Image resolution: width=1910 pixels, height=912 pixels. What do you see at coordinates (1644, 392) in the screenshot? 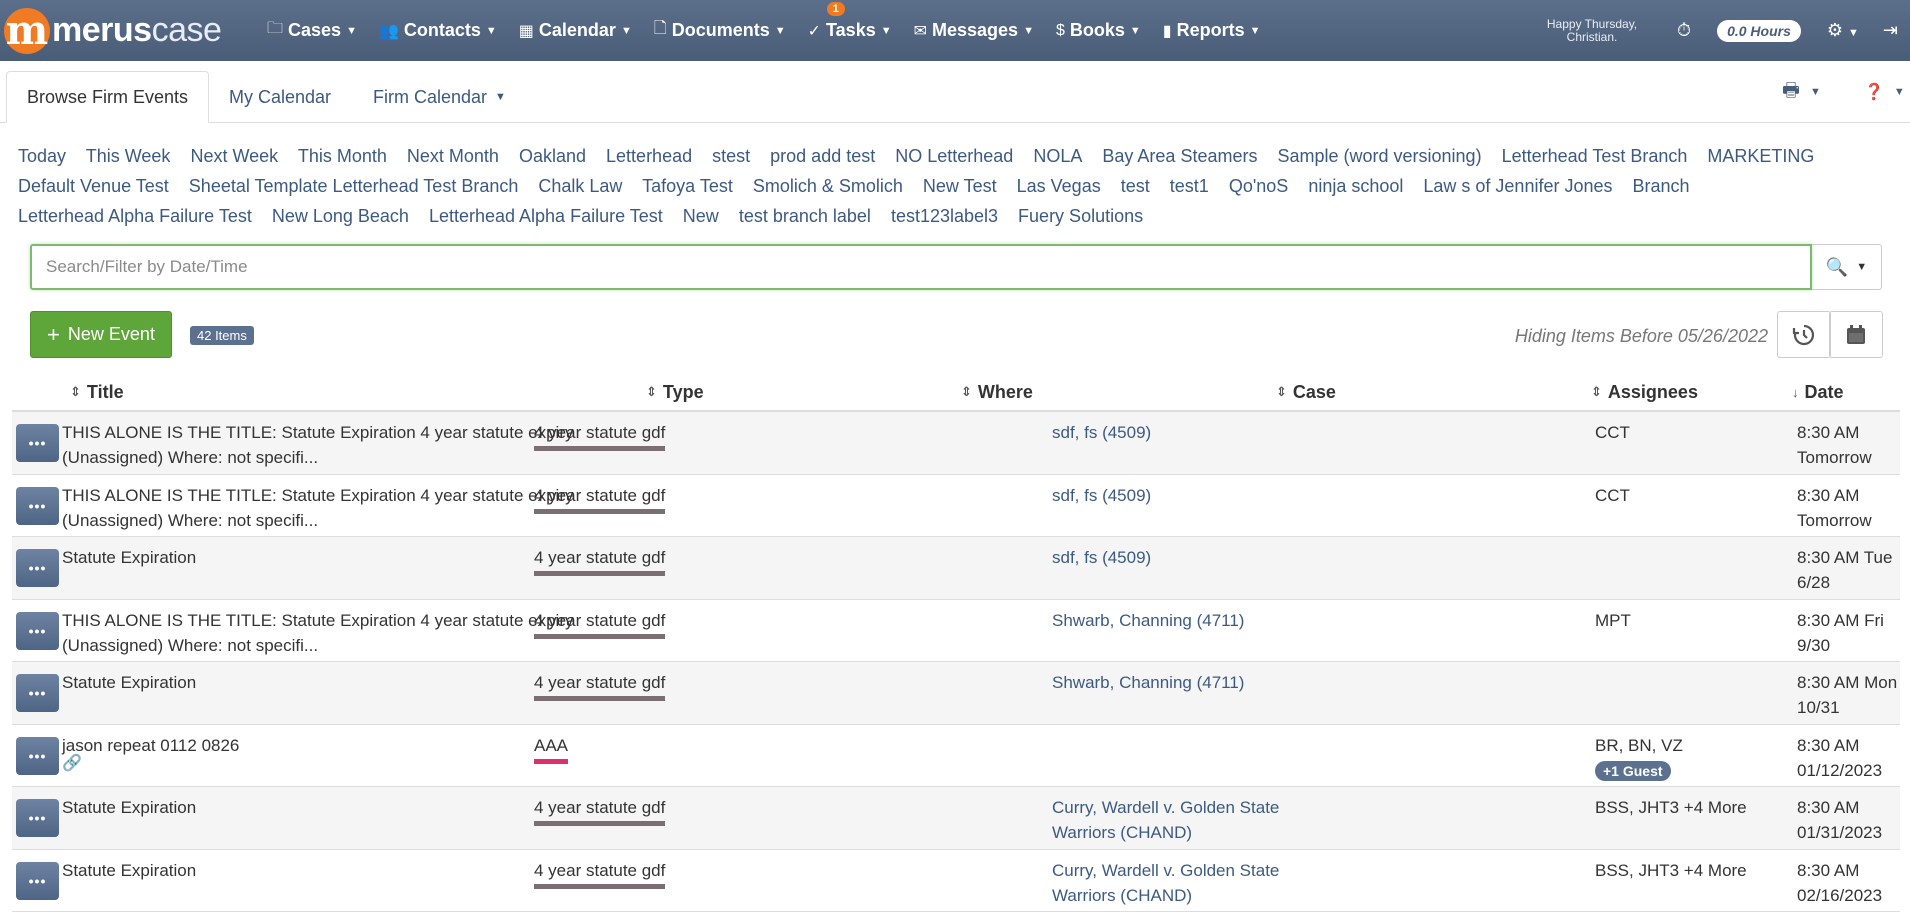
I see `column-assignees: ⇕Assignees` at bounding box center [1644, 392].